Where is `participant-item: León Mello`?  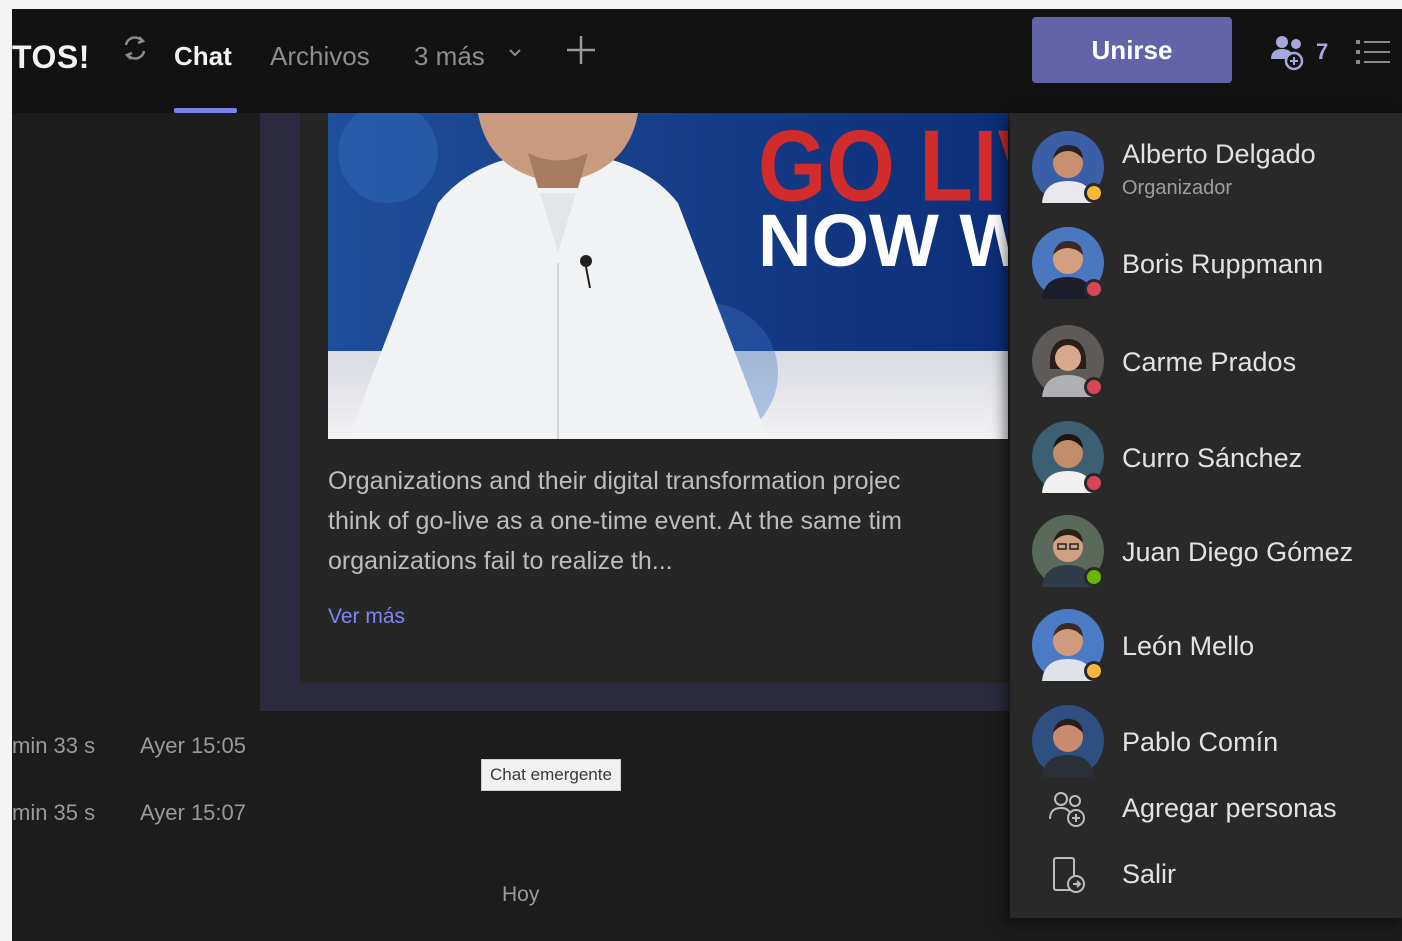
participant-item: León Mello is located at coordinates (1206, 648).